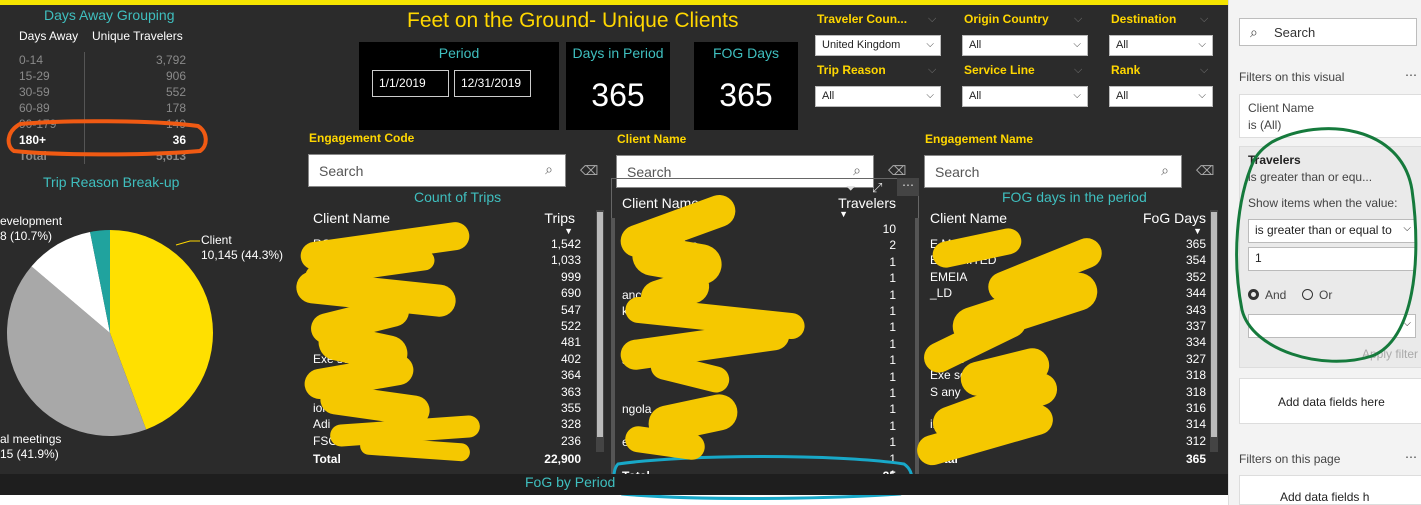 The width and height of the screenshot is (1421, 505). I want to click on travelers-count: 906, so click(175, 76).